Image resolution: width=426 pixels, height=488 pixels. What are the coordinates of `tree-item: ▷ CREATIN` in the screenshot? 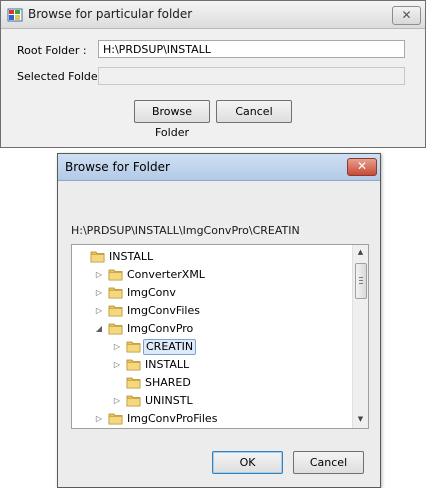 It's located at (211, 347).